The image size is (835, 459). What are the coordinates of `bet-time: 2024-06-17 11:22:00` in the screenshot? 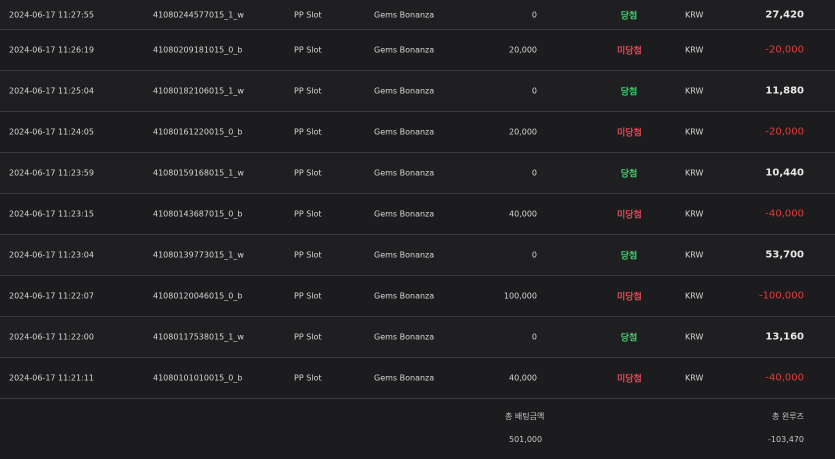 It's located at (51, 337).